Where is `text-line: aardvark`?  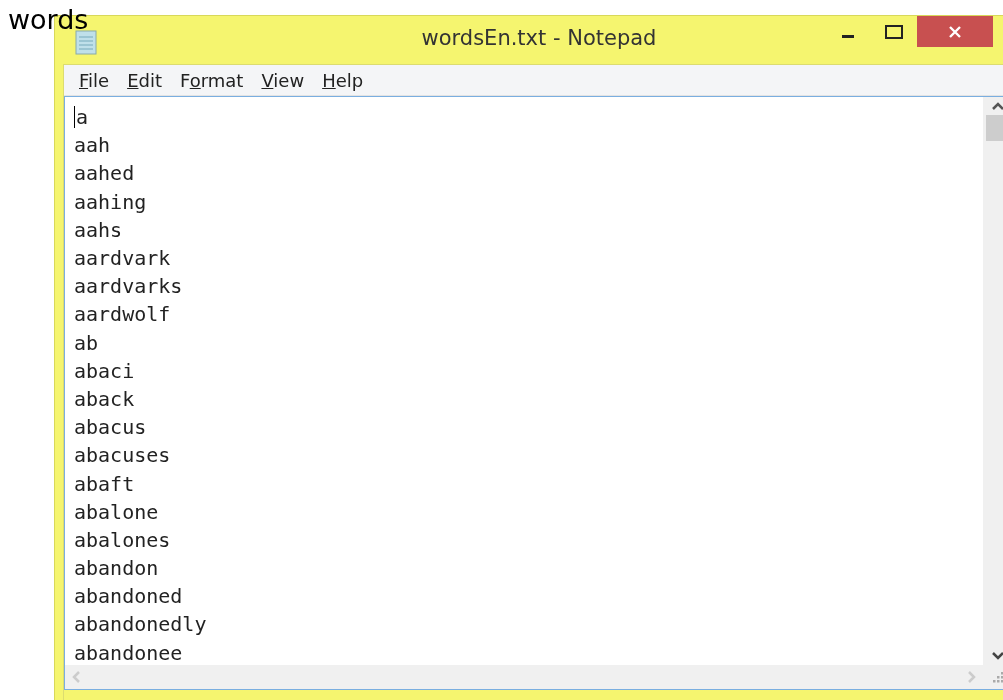
text-line: aardvark is located at coordinates (122, 259).